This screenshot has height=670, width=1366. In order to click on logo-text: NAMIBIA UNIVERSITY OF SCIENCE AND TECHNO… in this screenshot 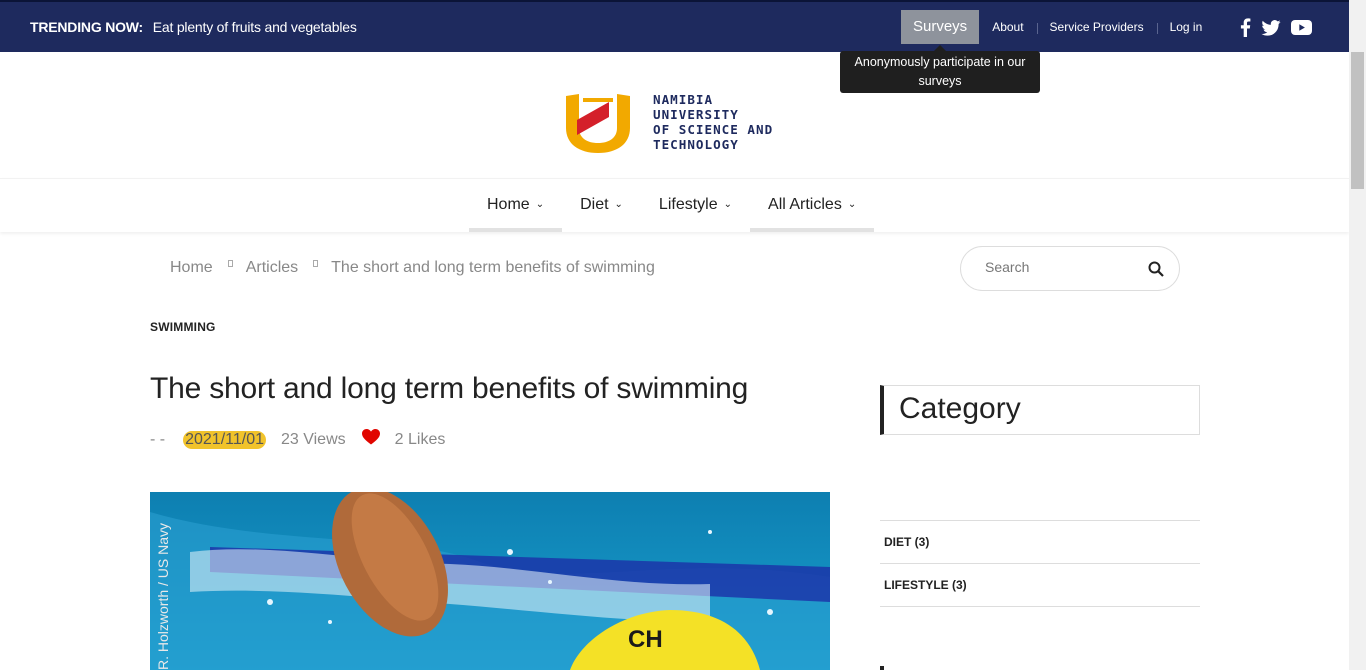, I will do `click(713, 122)`.